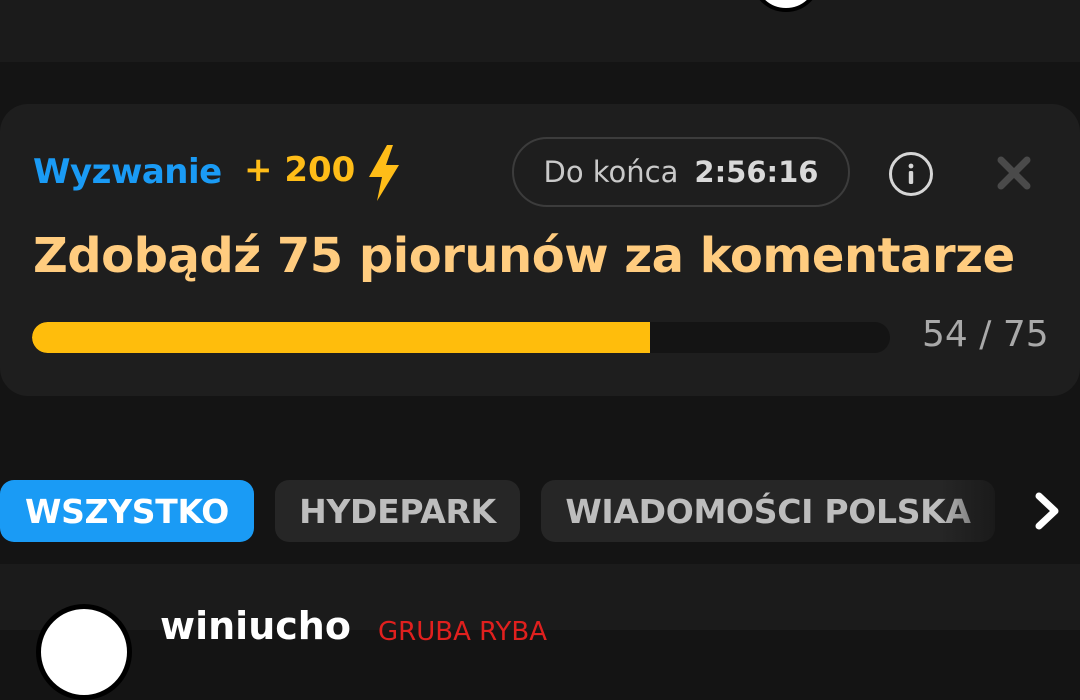  Describe the element at coordinates (756, 172) in the screenshot. I see `timer-value: 2:56:16` at that location.